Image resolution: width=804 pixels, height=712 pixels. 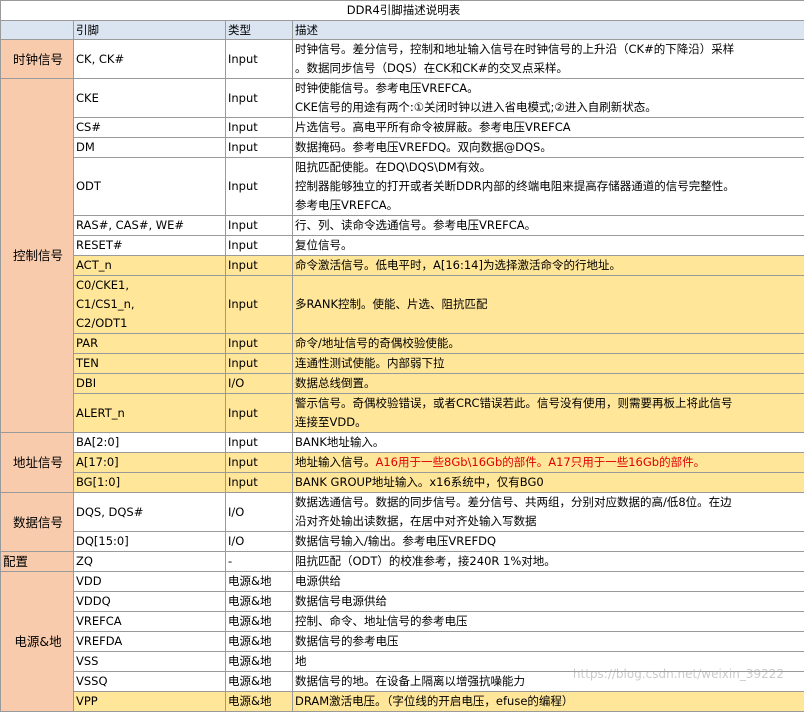 What do you see at coordinates (150, 344) in the screenshot?
I see `pin-cell: PAR` at bounding box center [150, 344].